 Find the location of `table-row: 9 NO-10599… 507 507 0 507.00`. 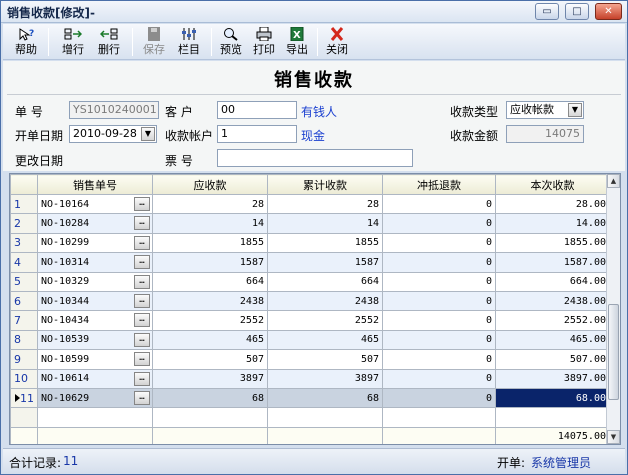

table-row: 9 NO-10599… 507 507 0 507.00 is located at coordinates (310, 359).